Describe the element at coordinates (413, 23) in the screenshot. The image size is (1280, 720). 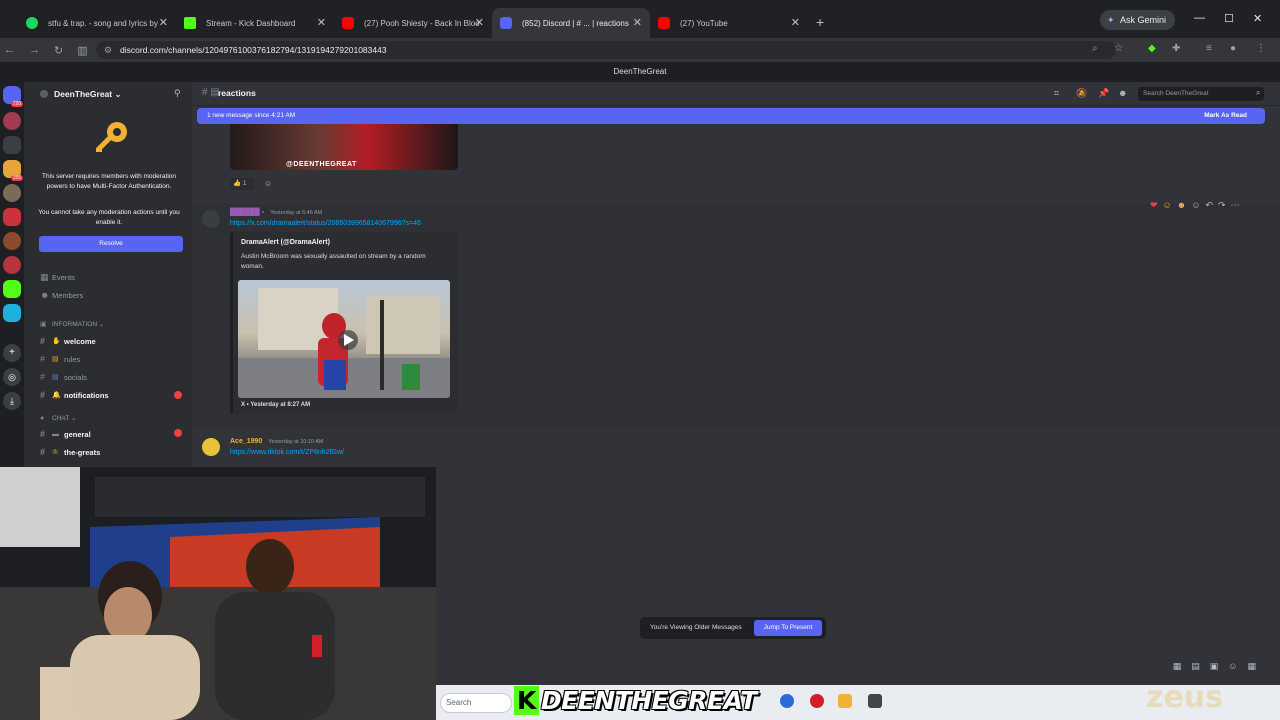
I see `tab-youtube-video: (27) Pooh Shiesty - Back In Bloo ✕` at that location.